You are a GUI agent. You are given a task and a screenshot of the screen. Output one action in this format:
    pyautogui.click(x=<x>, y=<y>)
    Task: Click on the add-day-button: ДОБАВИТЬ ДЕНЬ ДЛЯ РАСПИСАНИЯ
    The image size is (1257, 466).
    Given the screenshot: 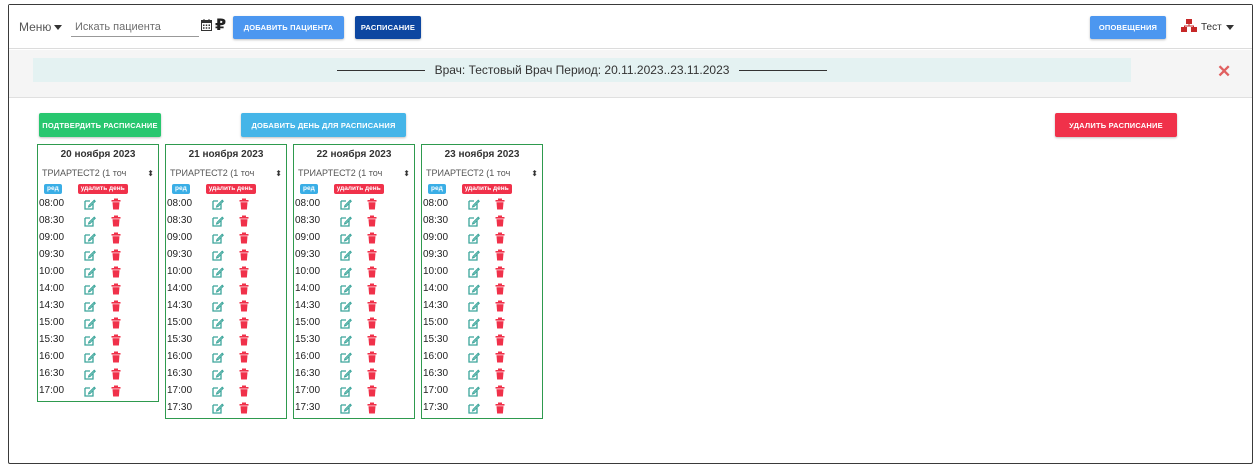 What is the action you would take?
    pyautogui.click(x=323, y=125)
    